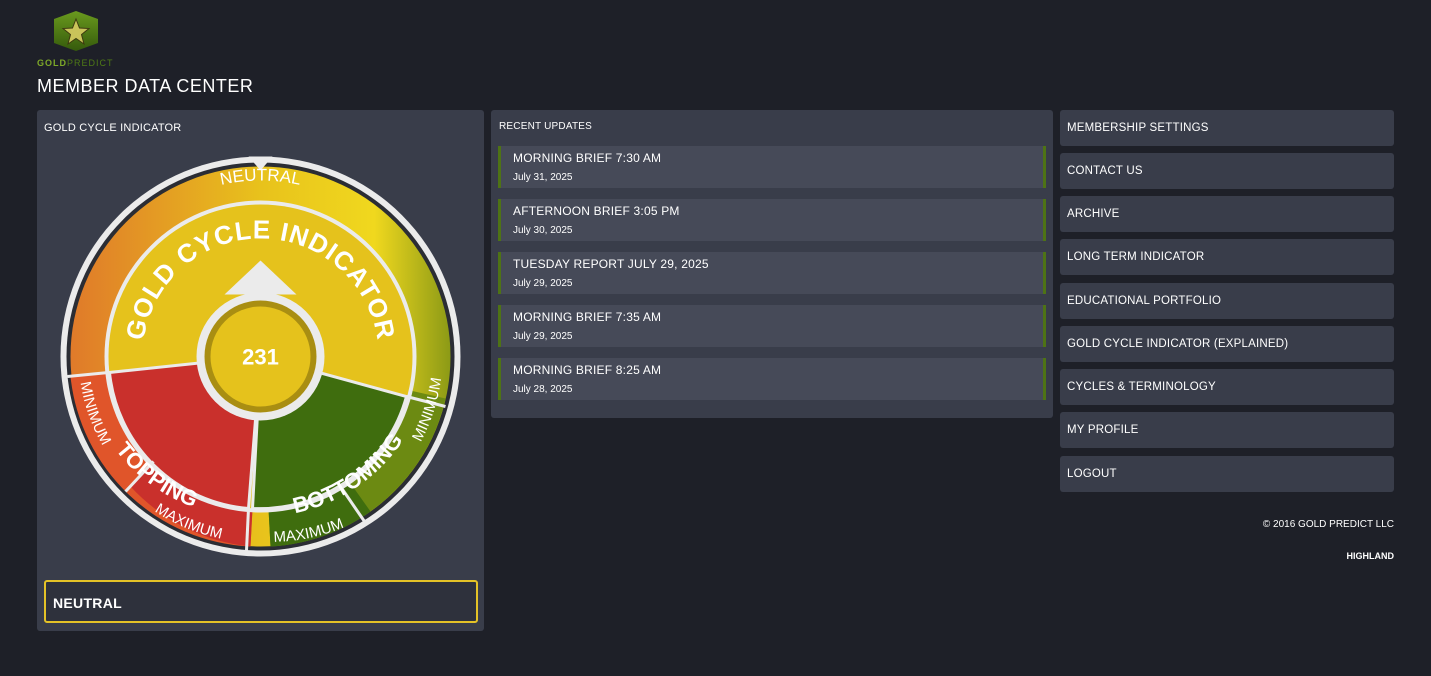  I want to click on menu-label: CONTACT US, so click(1105, 171).